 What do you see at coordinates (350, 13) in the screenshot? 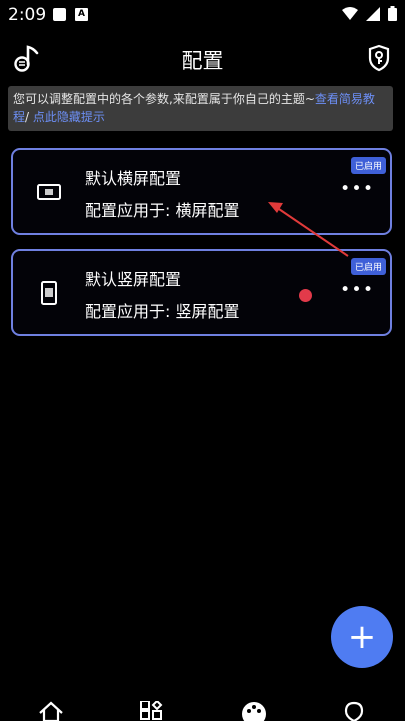
I see `wifi-icon` at bounding box center [350, 13].